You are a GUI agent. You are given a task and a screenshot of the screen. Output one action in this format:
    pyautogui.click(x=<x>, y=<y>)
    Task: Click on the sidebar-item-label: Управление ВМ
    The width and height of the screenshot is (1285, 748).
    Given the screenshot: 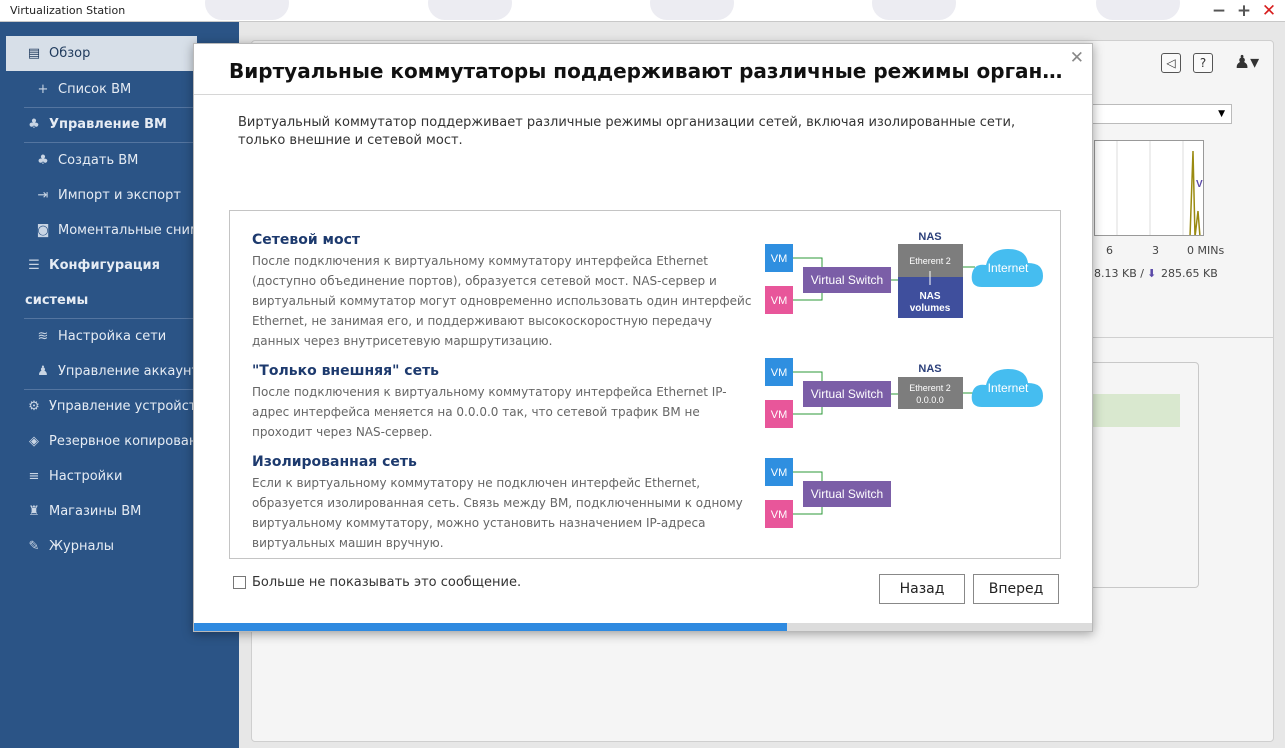 What is the action you would take?
    pyautogui.click(x=108, y=124)
    